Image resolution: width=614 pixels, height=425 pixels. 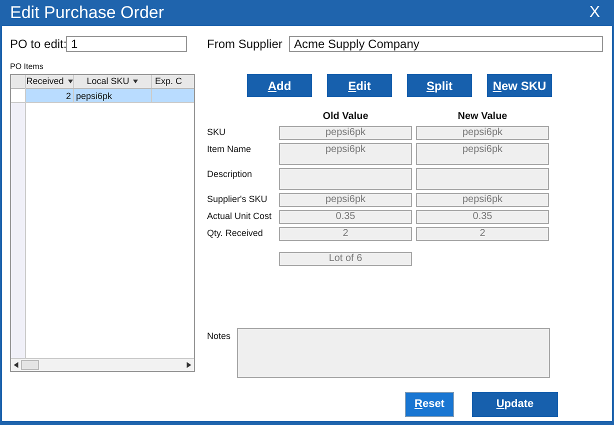 I want to click on column-header: Exp. C, so click(x=173, y=81).